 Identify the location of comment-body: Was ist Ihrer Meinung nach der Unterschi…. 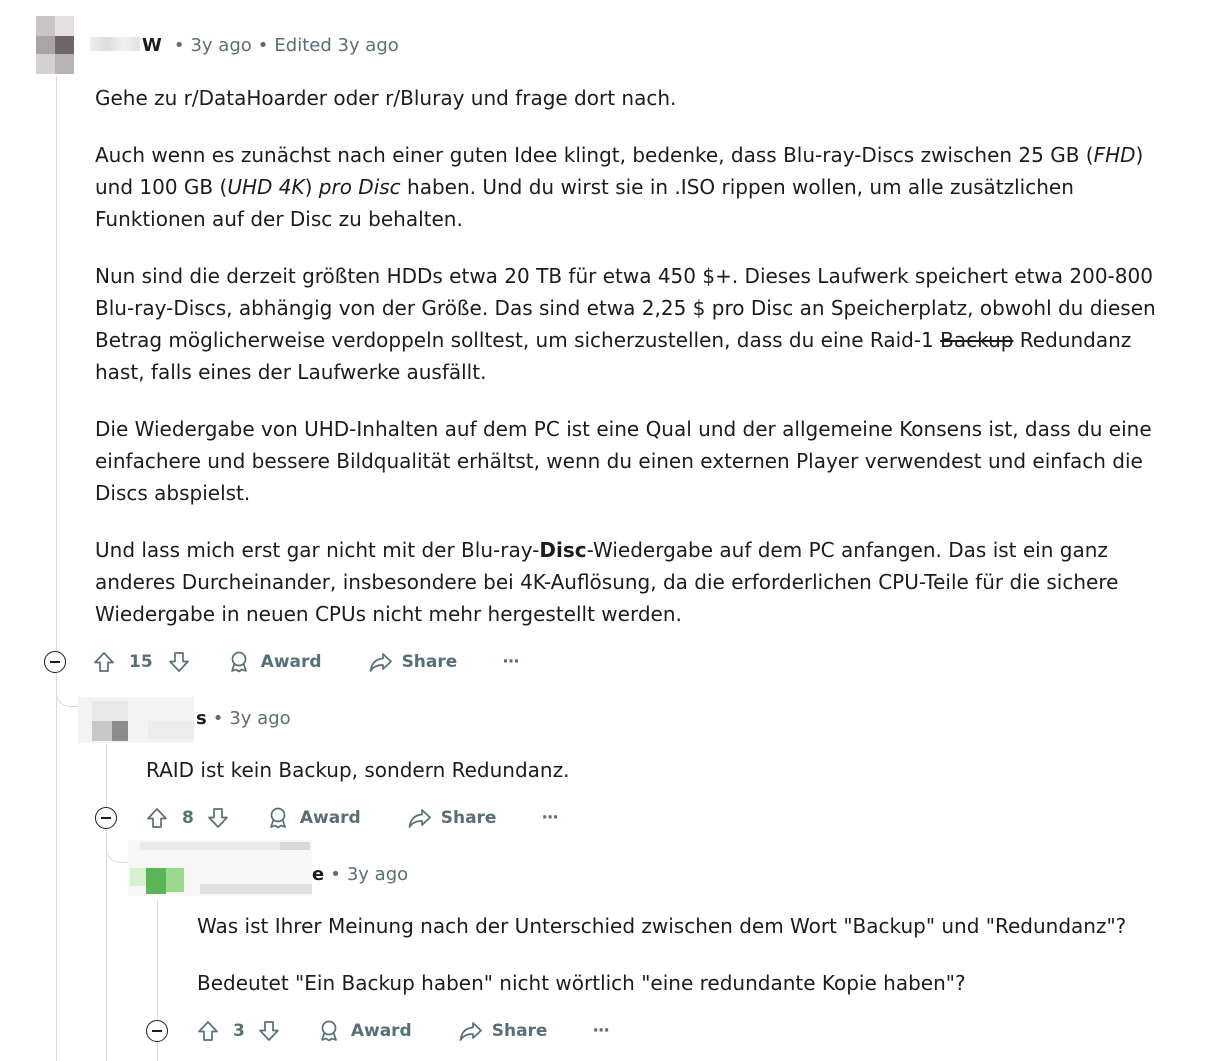
(697, 954).